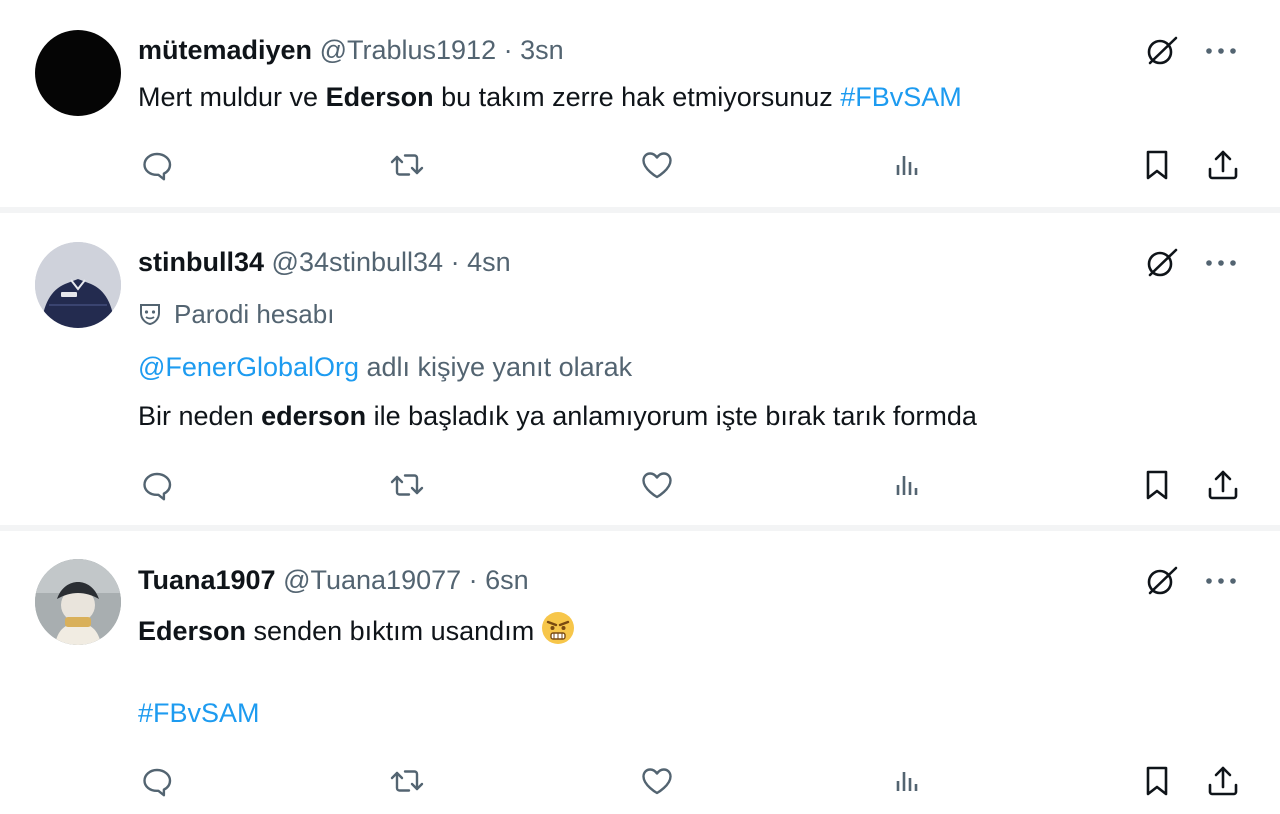 This screenshot has height=814, width=1280. What do you see at coordinates (637, 97) in the screenshot?
I see `text-part: bu takım zerre hak etmiyorsunuz` at bounding box center [637, 97].